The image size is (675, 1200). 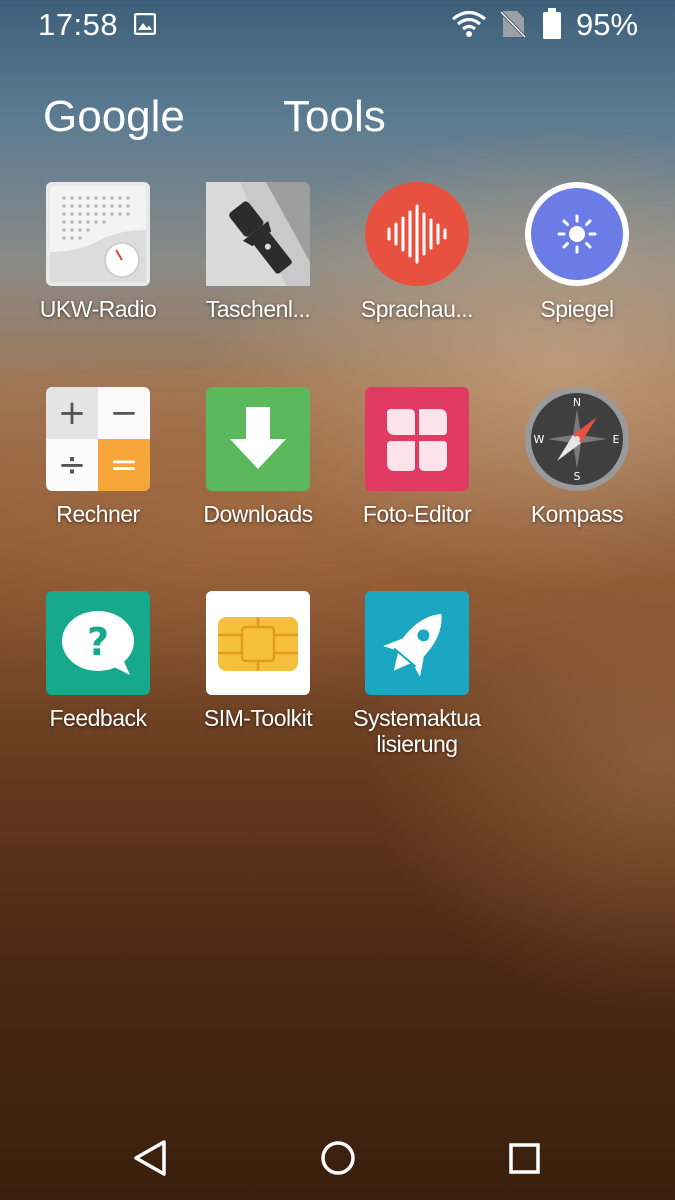 I want to click on photo-editor-icon, so click(x=417, y=439).